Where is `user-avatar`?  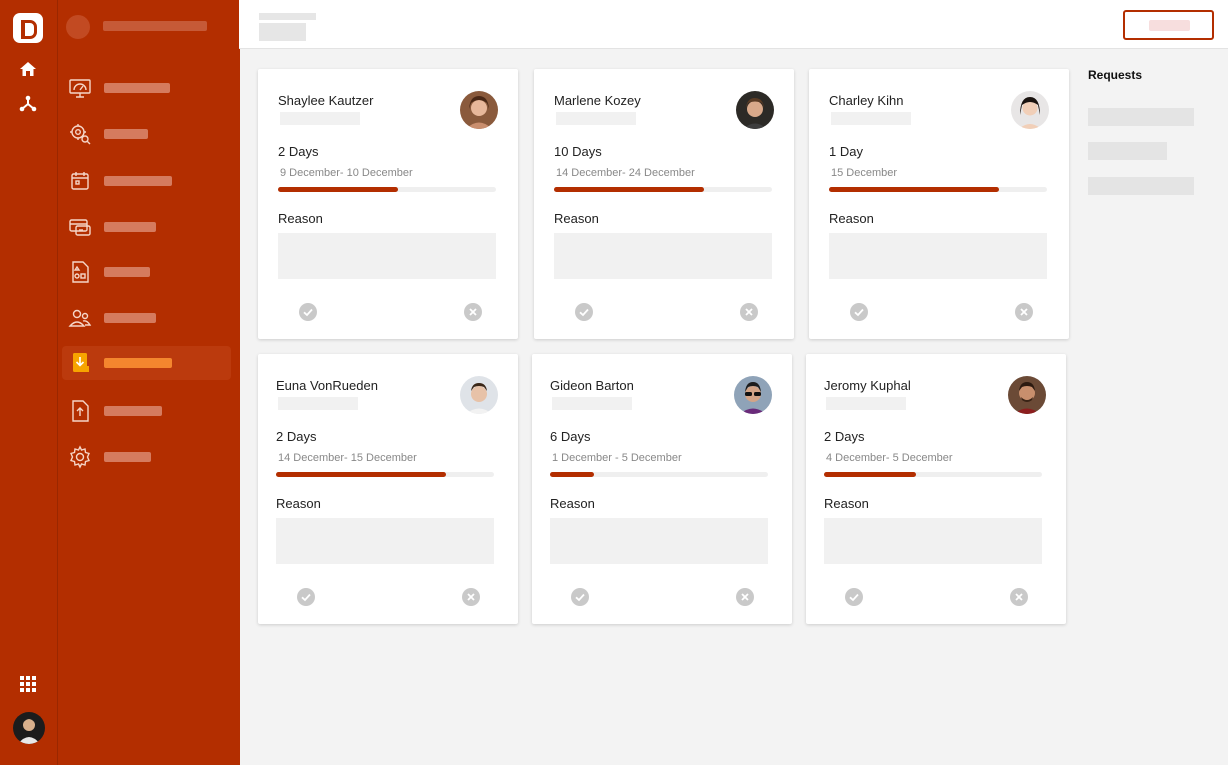 user-avatar is located at coordinates (29, 728).